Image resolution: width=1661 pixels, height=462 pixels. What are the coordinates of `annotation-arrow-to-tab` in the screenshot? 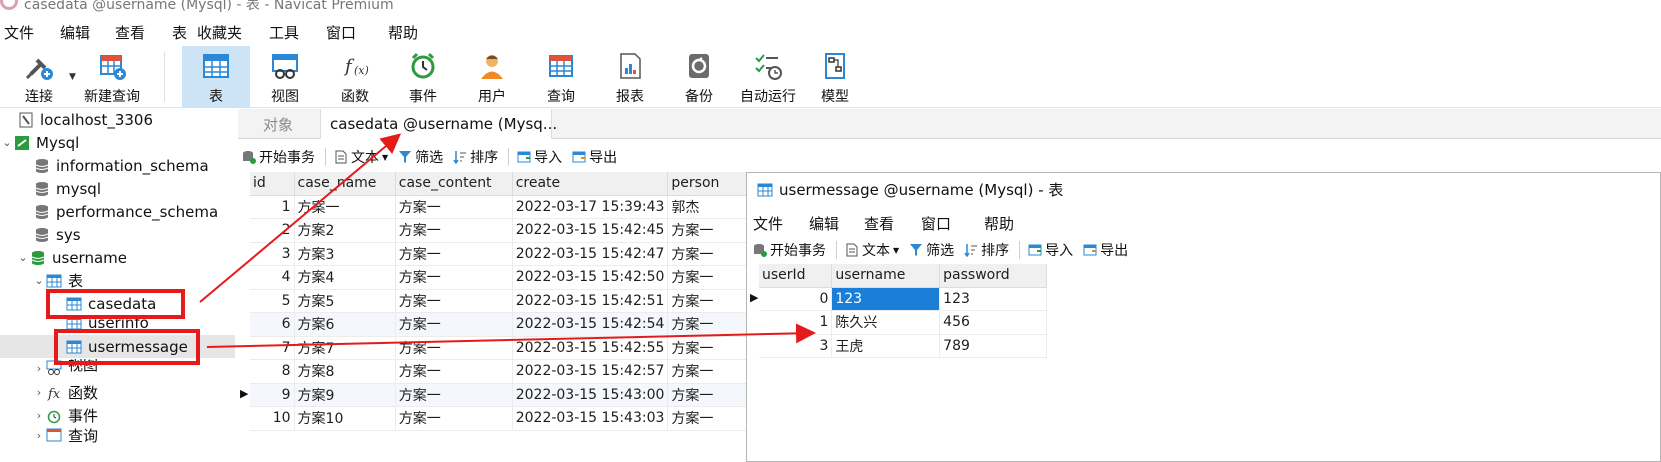 It's located at (300, 218).